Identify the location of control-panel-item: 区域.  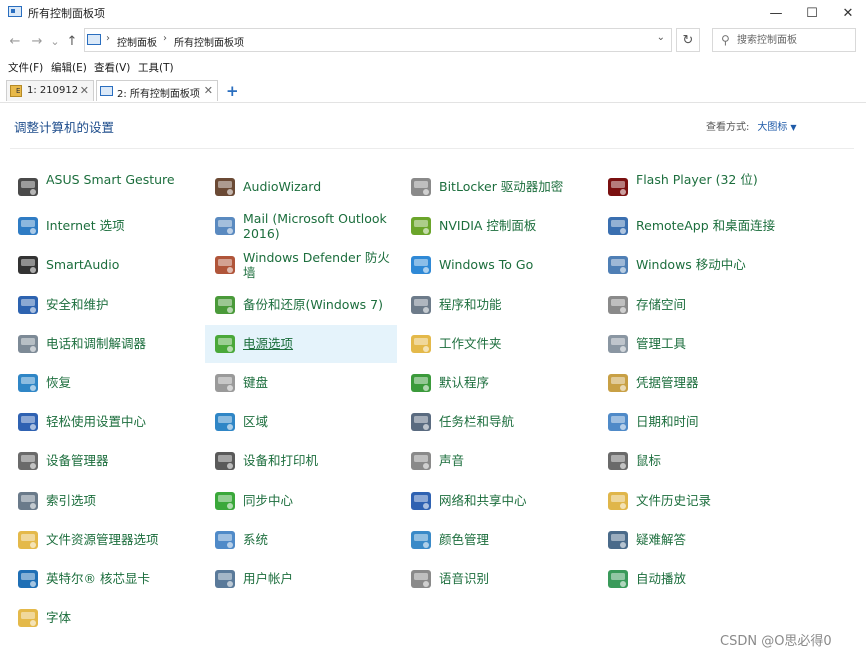
(301, 422).